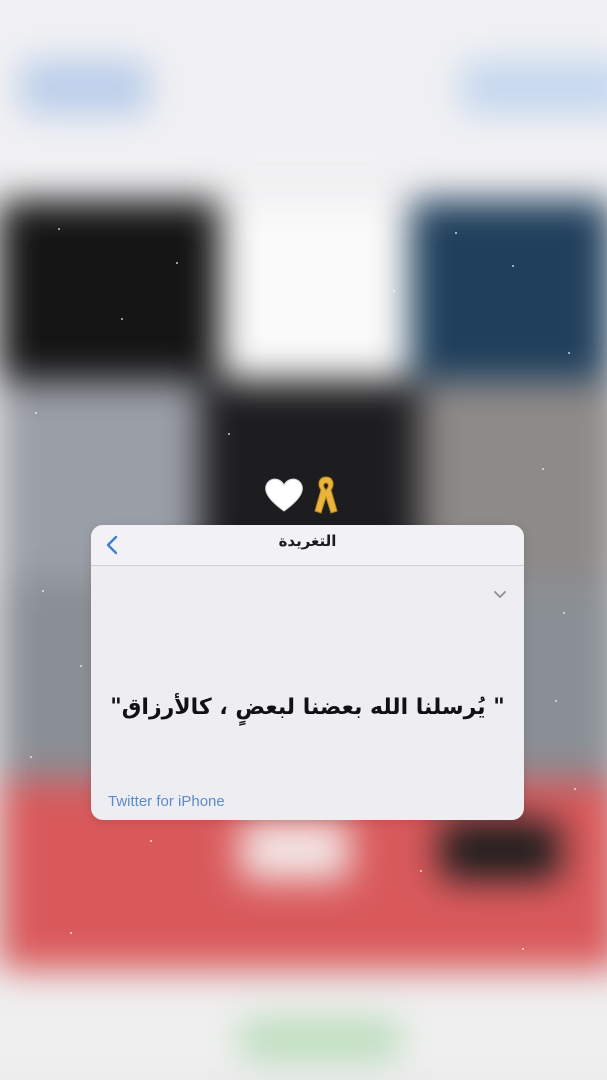 The image size is (607, 1080). Describe the element at coordinates (307, 541) in the screenshot. I see `page-title: التغريدة` at that location.